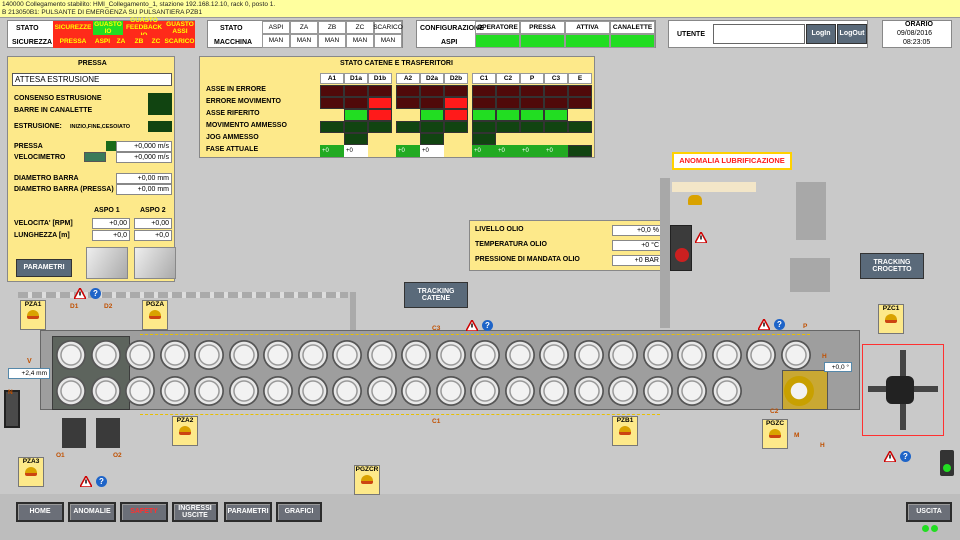  What do you see at coordinates (838, 367) in the screenshot?
I see `h-measure-value: +0,0 °` at bounding box center [838, 367].